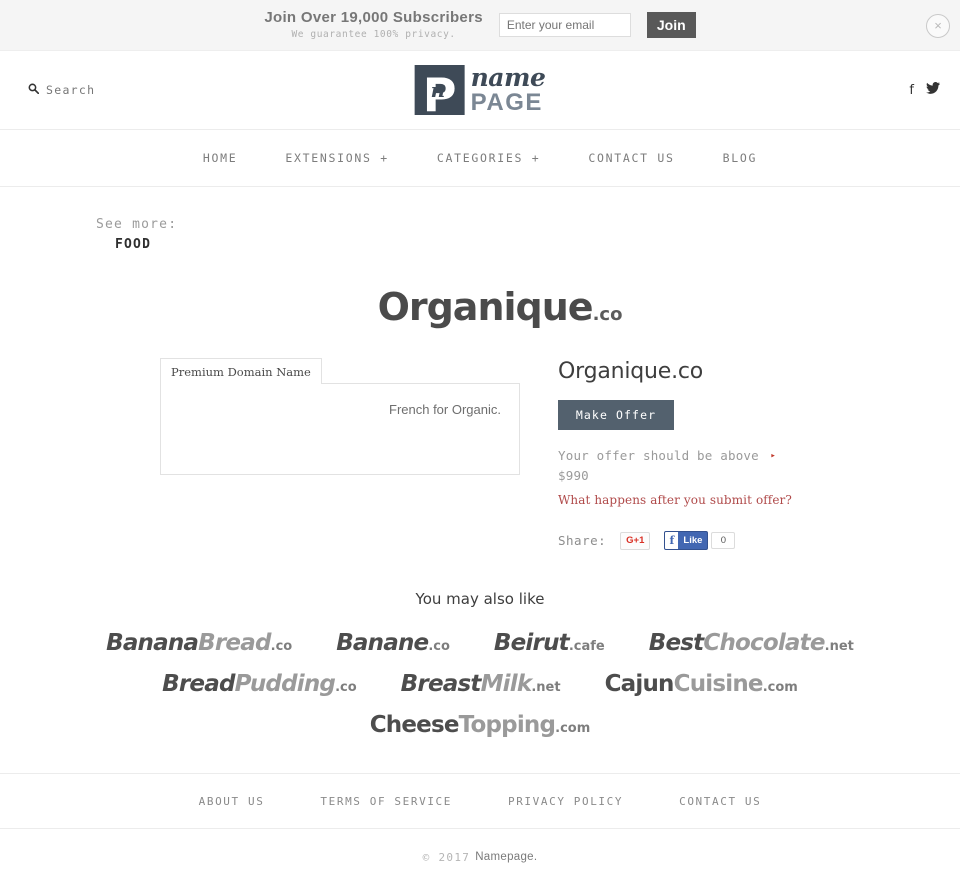 The image size is (960, 896). I want to click on footer-link-about-us: ABOUT US, so click(232, 801).